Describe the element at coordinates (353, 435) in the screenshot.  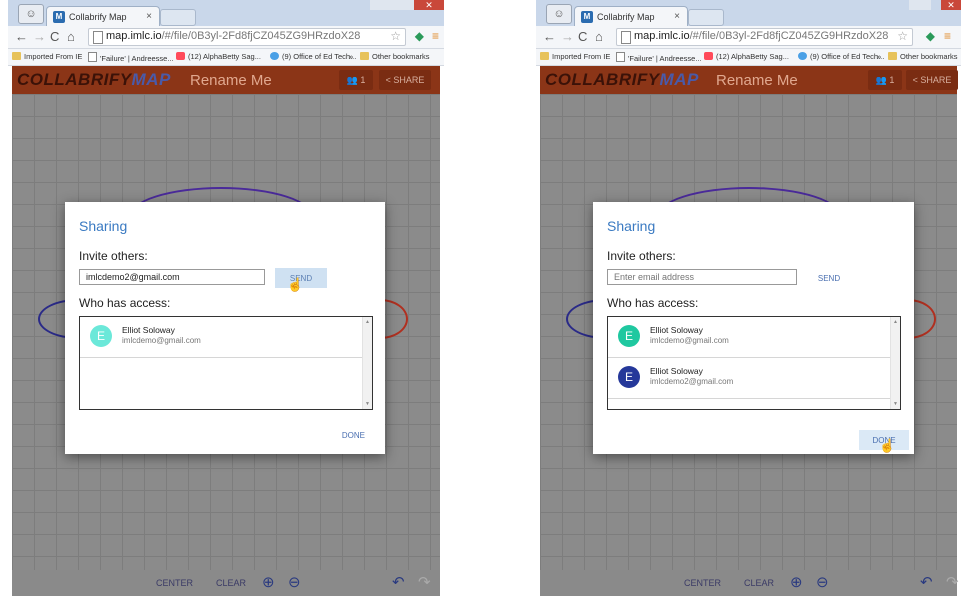
I see `done-button: DONE` at that location.